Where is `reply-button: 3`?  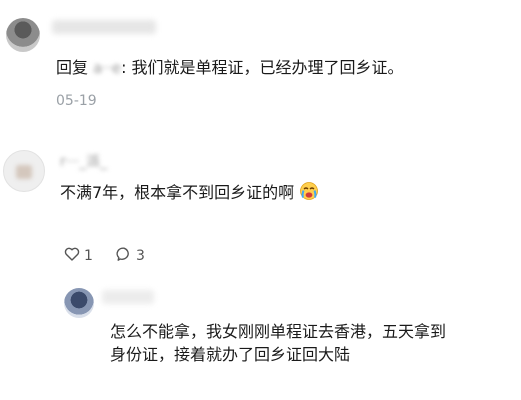
reply-button: 3 is located at coordinates (130, 256).